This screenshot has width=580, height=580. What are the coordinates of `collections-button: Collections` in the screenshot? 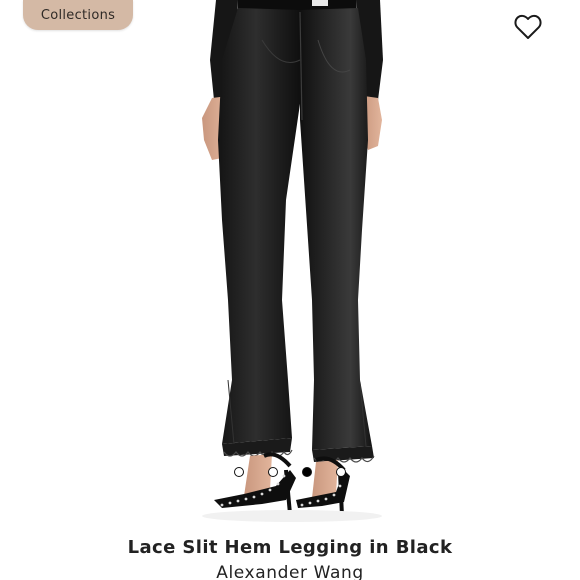 It's located at (78, 15).